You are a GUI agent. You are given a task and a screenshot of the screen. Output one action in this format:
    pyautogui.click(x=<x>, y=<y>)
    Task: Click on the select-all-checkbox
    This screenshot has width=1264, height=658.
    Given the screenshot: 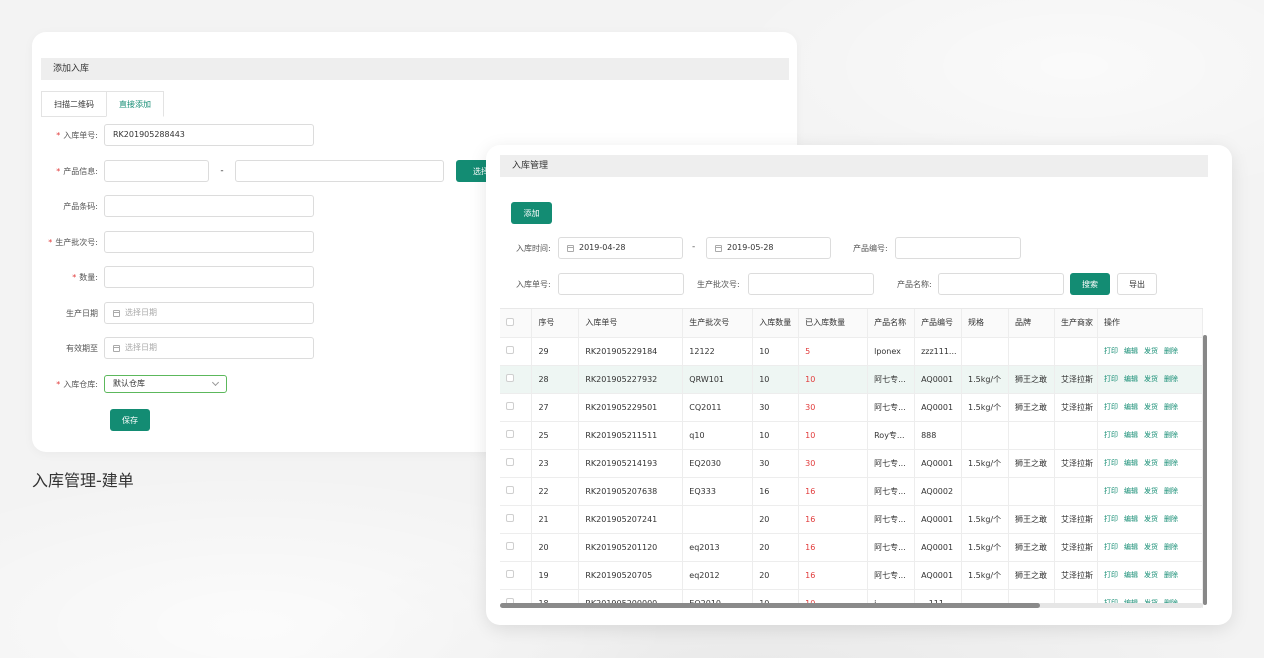 What is the action you would take?
    pyautogui.click(x=510, y=321)
    